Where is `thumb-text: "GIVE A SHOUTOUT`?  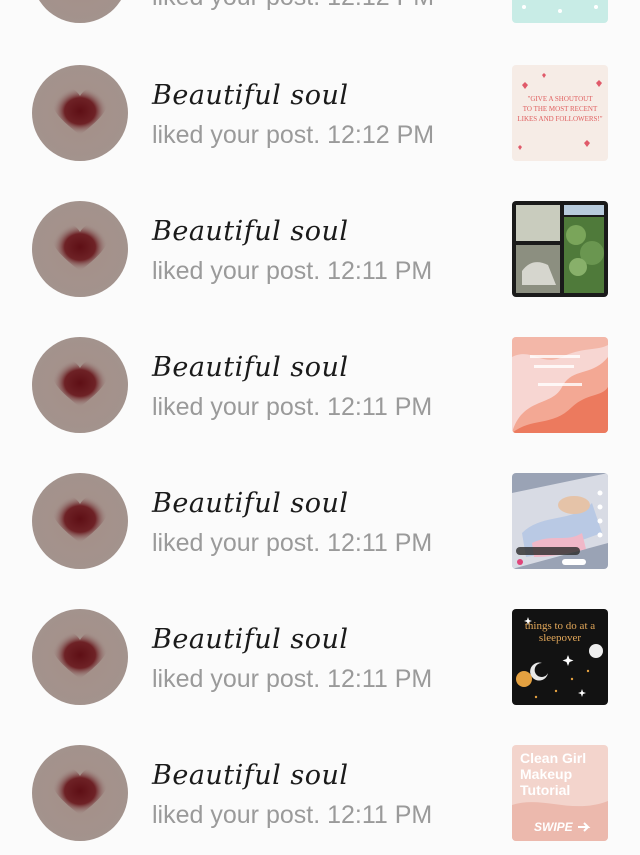
thumb-text: "GIVE A SHOUTOUT is located at coordinates (561, 99).